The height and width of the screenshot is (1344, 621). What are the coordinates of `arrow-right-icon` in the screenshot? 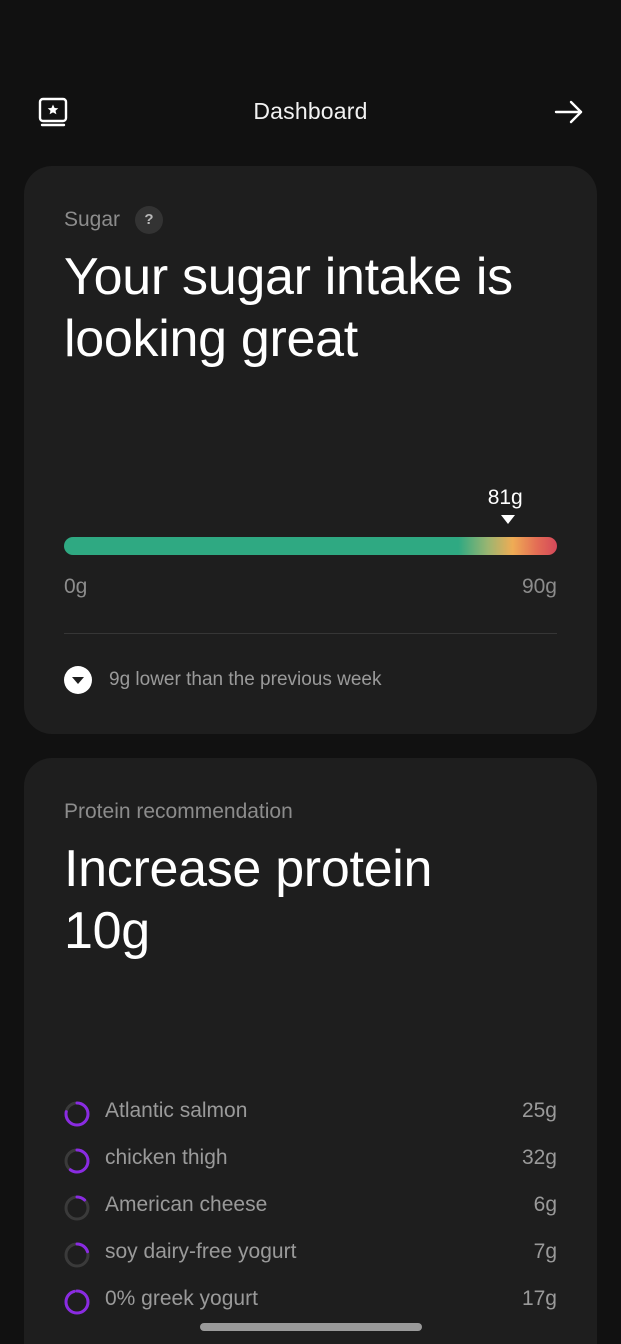 It's located at (569, 112).